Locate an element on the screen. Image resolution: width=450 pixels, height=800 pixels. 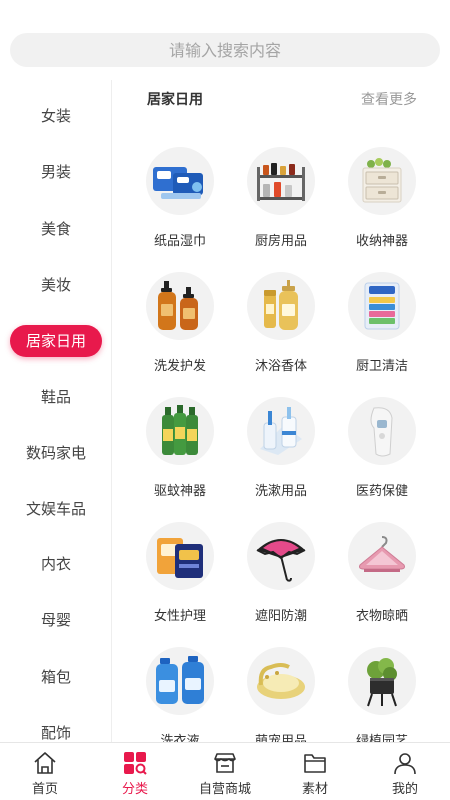
kitchen-rack-icon is located at coordinates (281, 181).